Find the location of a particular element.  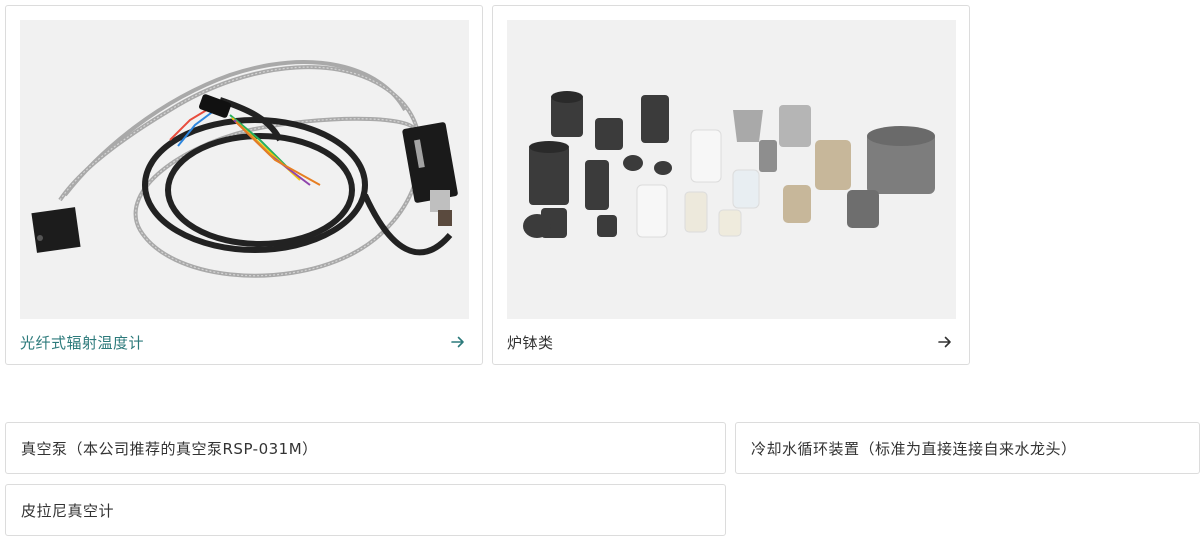

link-cooling-water-unit: 冷却水循环装置（标准为直接连接自来水龙头） is located at coordinates (967, 448).